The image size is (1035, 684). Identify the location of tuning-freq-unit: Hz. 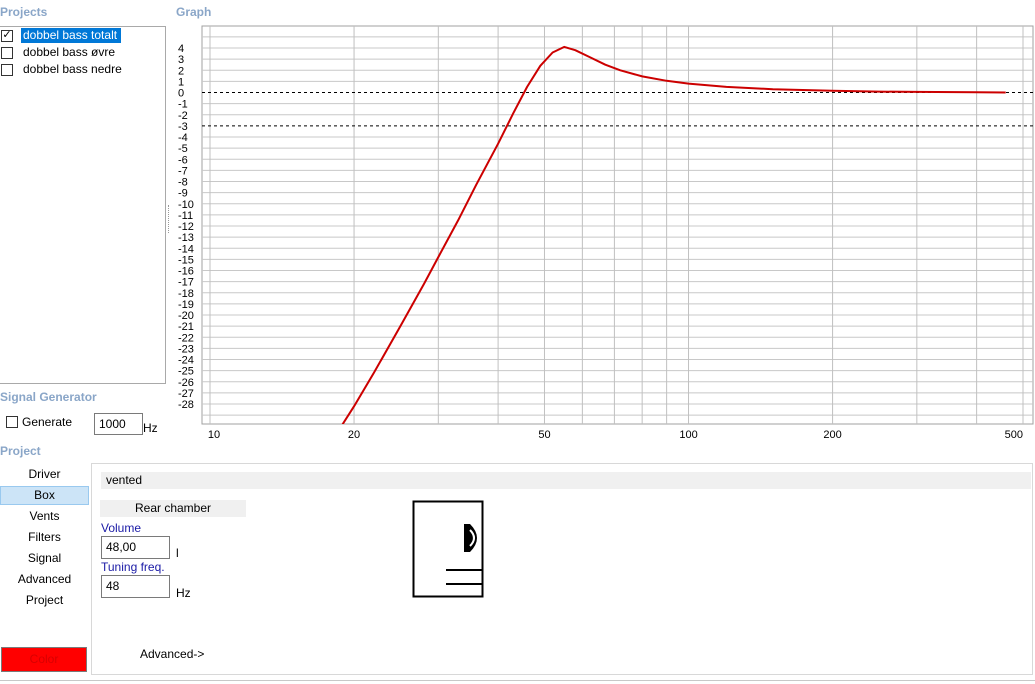
(183, 593).